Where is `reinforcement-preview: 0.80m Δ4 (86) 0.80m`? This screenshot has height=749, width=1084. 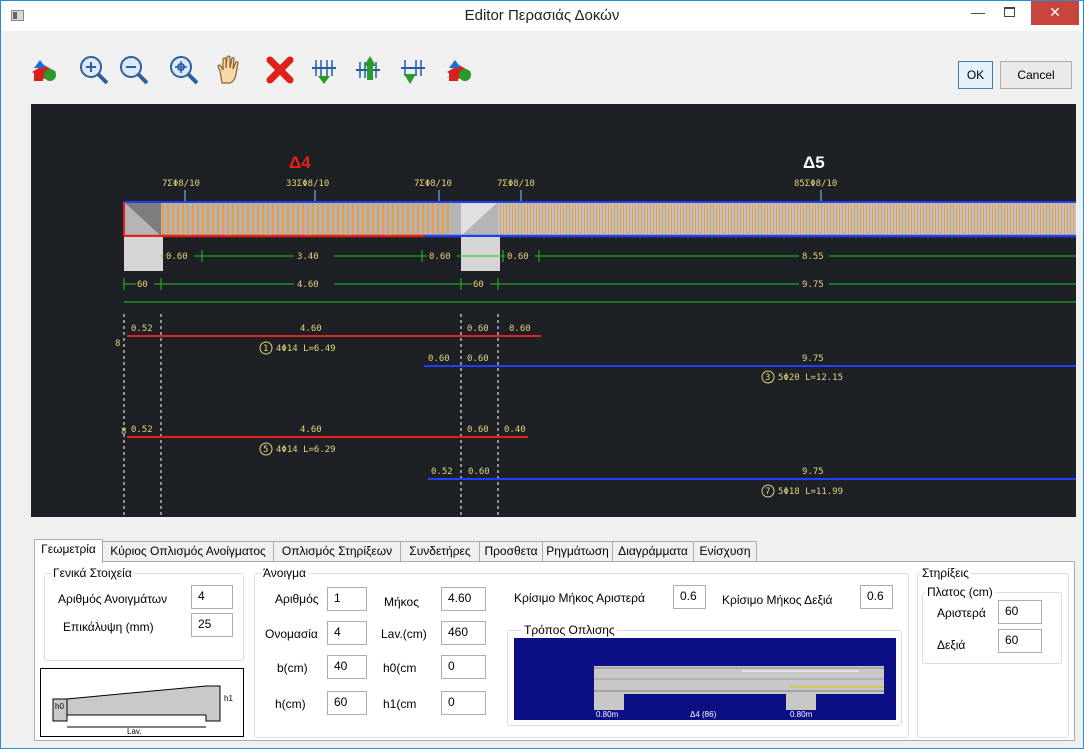 reinforcement-preview: 0.80m Δ4 (86) 0.80m is located at coordinates (705, 679).